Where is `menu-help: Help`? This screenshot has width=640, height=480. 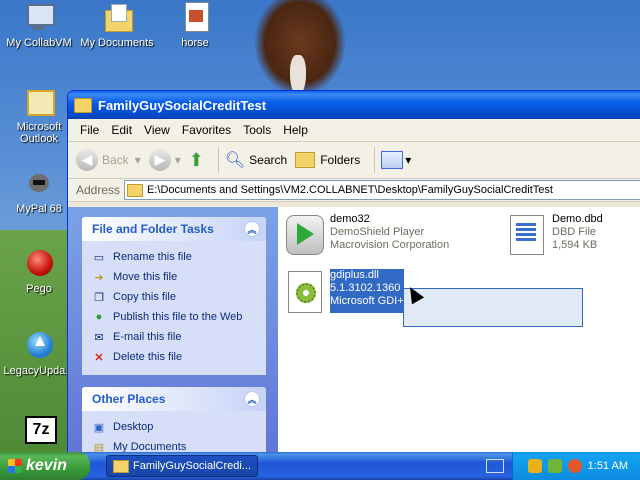
menu-help: Help is located at coordinates (295, 130).